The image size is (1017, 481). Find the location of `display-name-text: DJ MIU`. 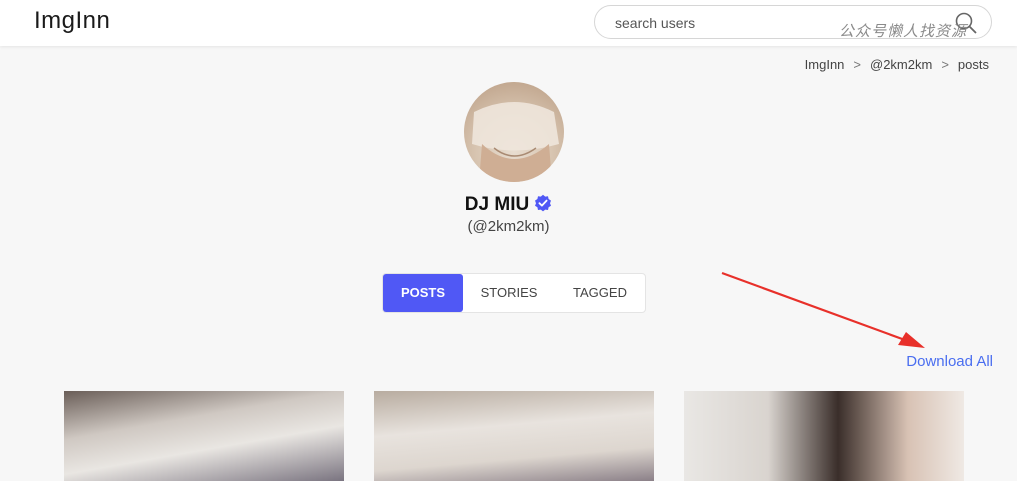

display-name-text: DJ MIU is located at coordinates (497, 204).